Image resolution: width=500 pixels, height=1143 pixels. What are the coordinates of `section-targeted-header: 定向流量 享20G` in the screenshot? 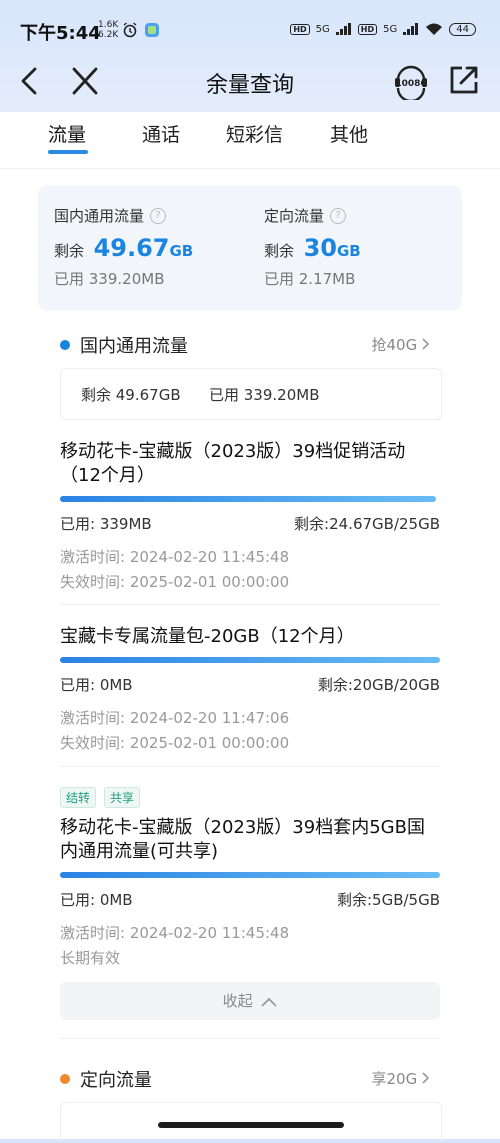 It's located at (250, 1079).